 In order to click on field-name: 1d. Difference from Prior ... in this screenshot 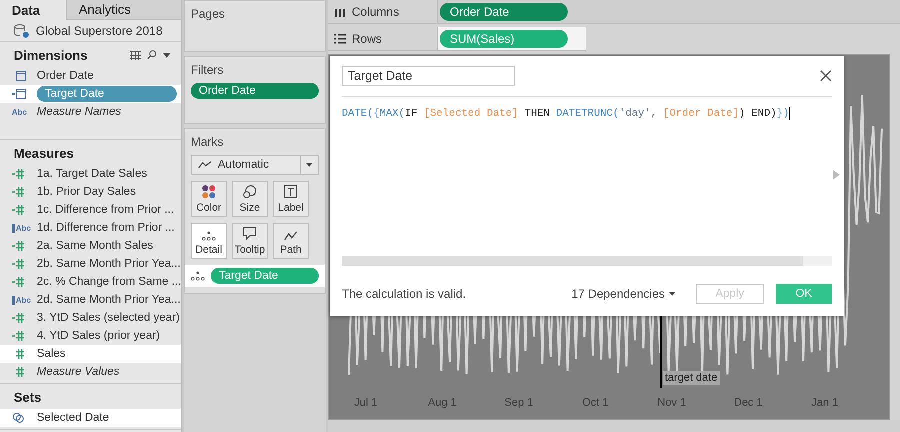, I will do `click(106, 228)`.